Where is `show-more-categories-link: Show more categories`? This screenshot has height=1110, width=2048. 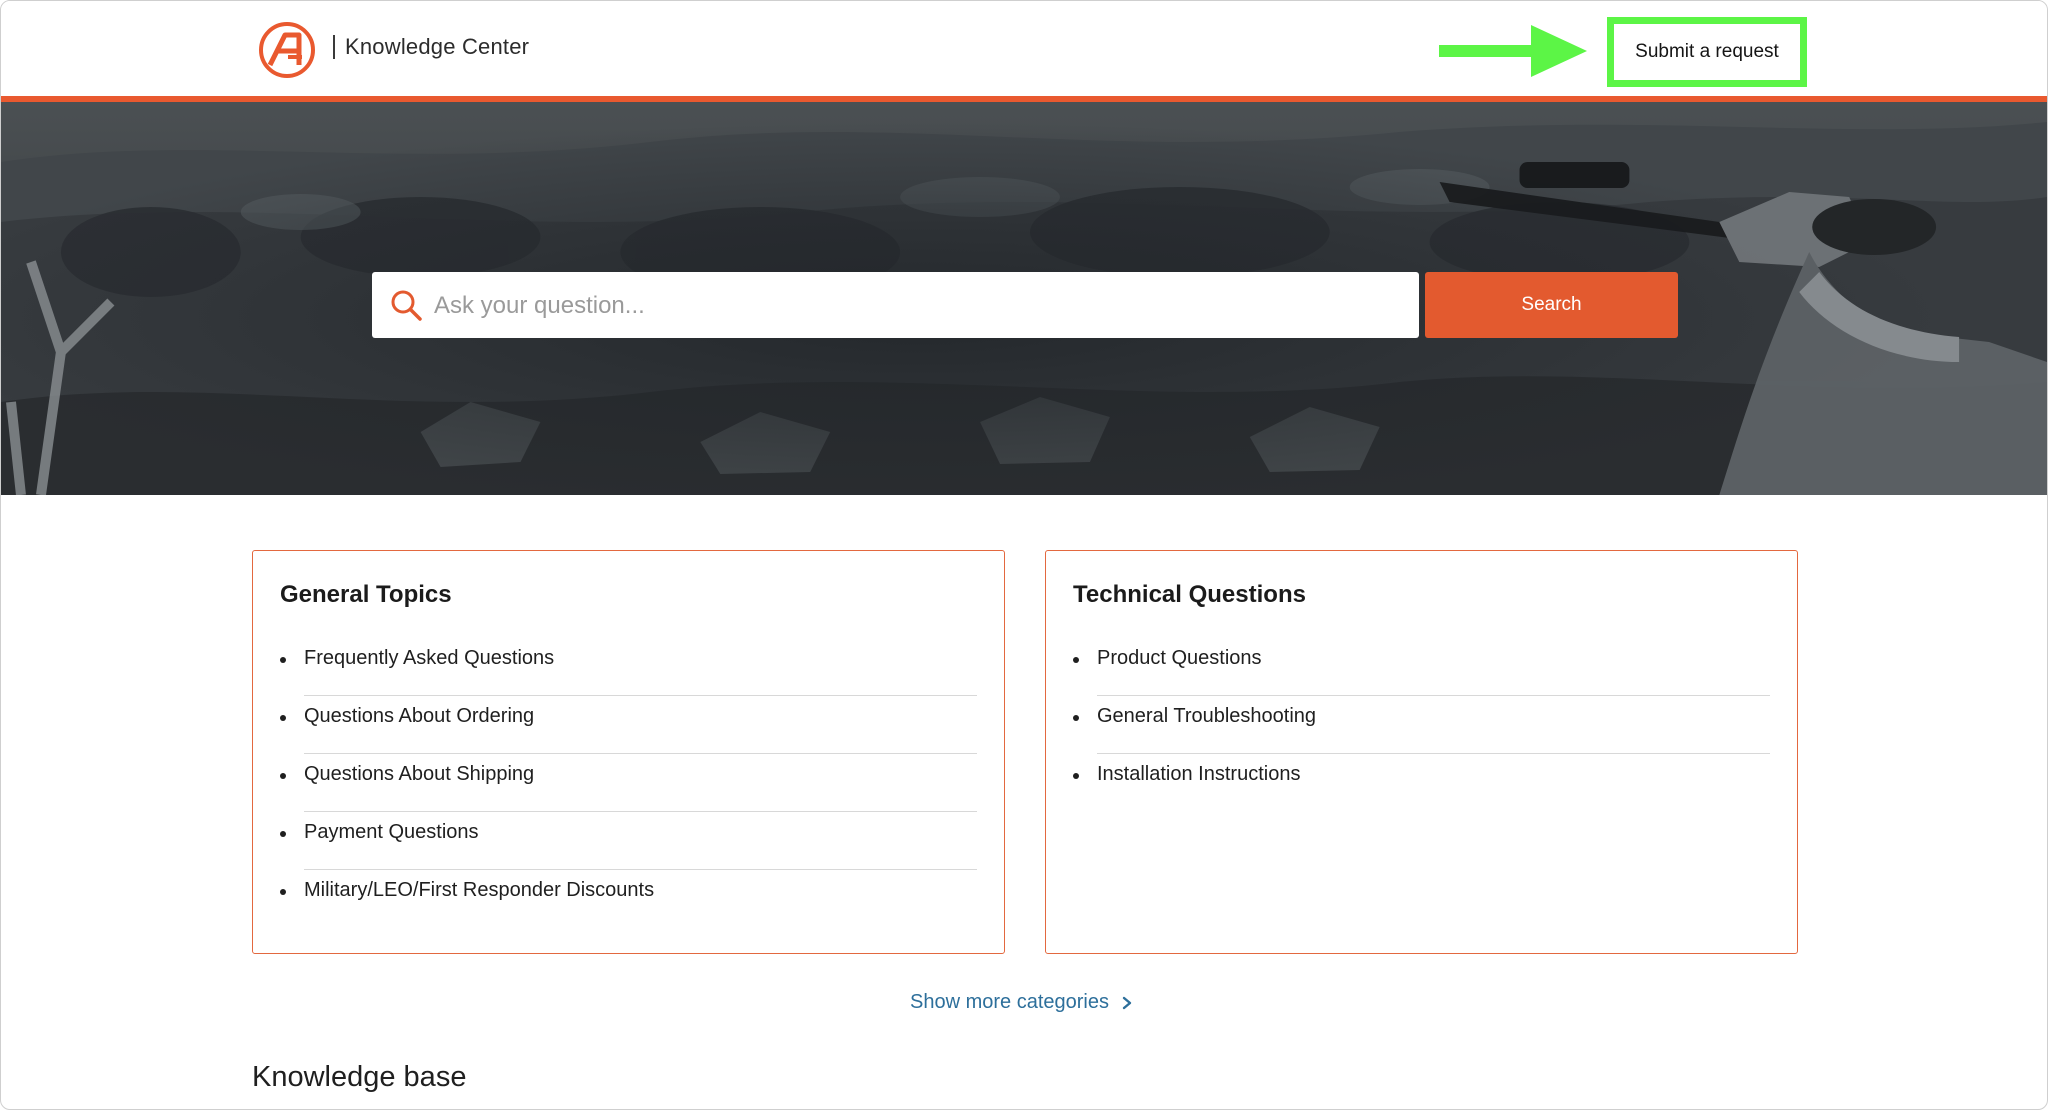
show-more-categories-link: Show more categories is located at coordinates (1021, 1002).